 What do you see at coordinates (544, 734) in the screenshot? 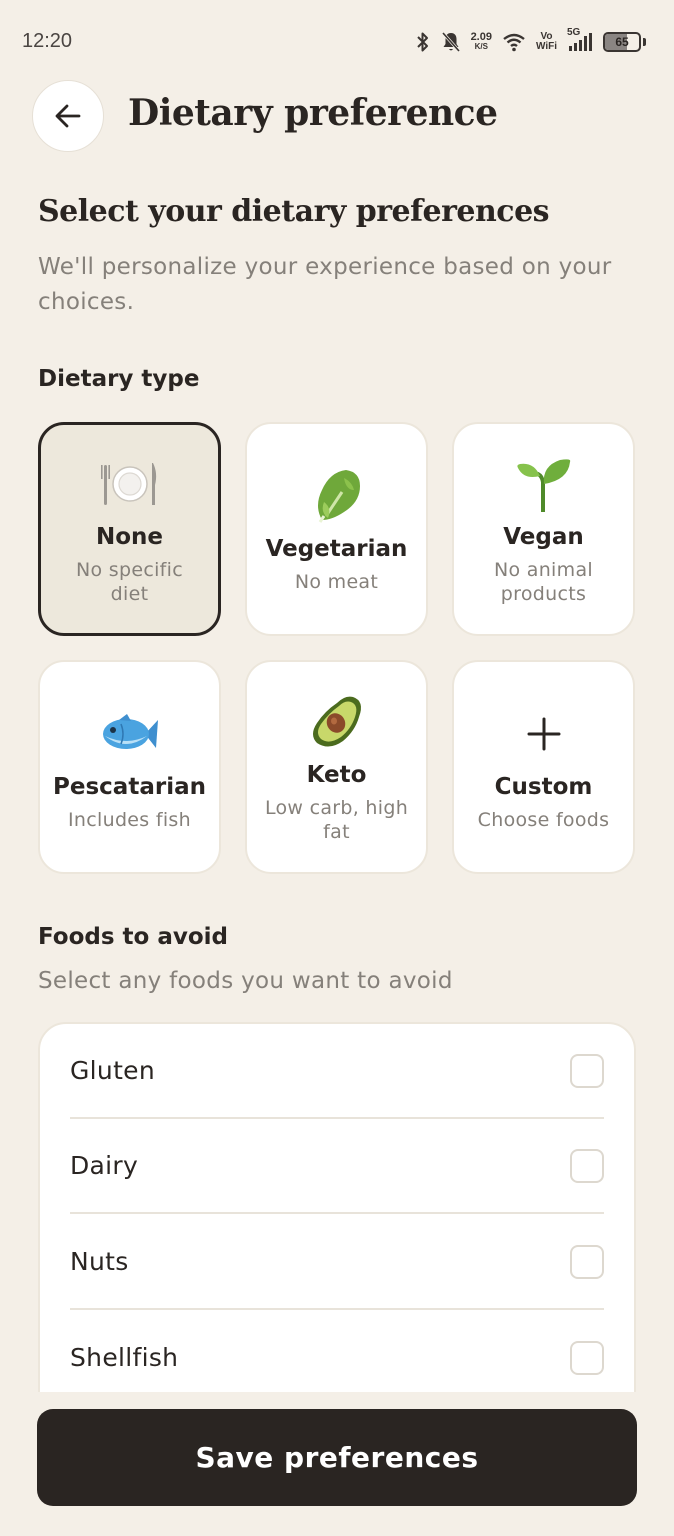
I see `plus-icon` at bounding box center [544, 734].